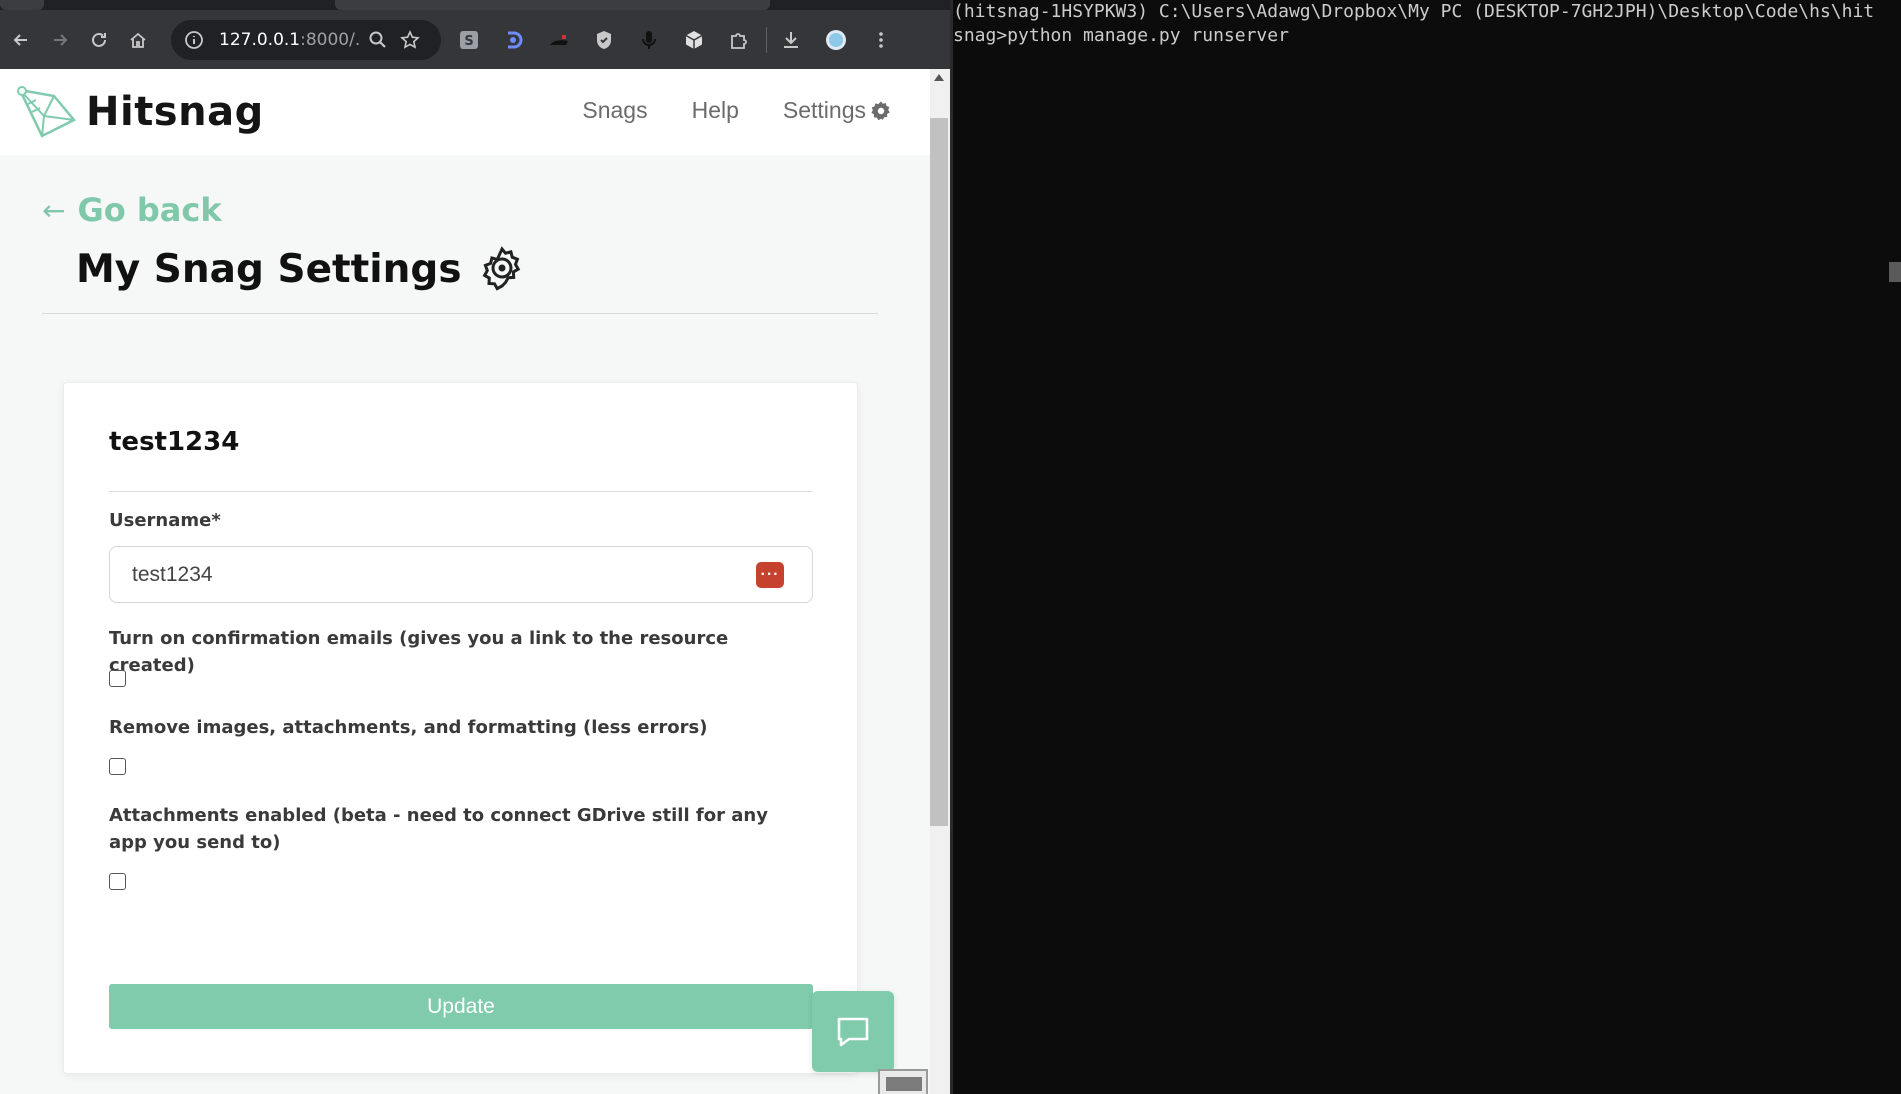 The image size is (1901, 1094). I want to click on brand: Hitsnag, so click(139, 112).